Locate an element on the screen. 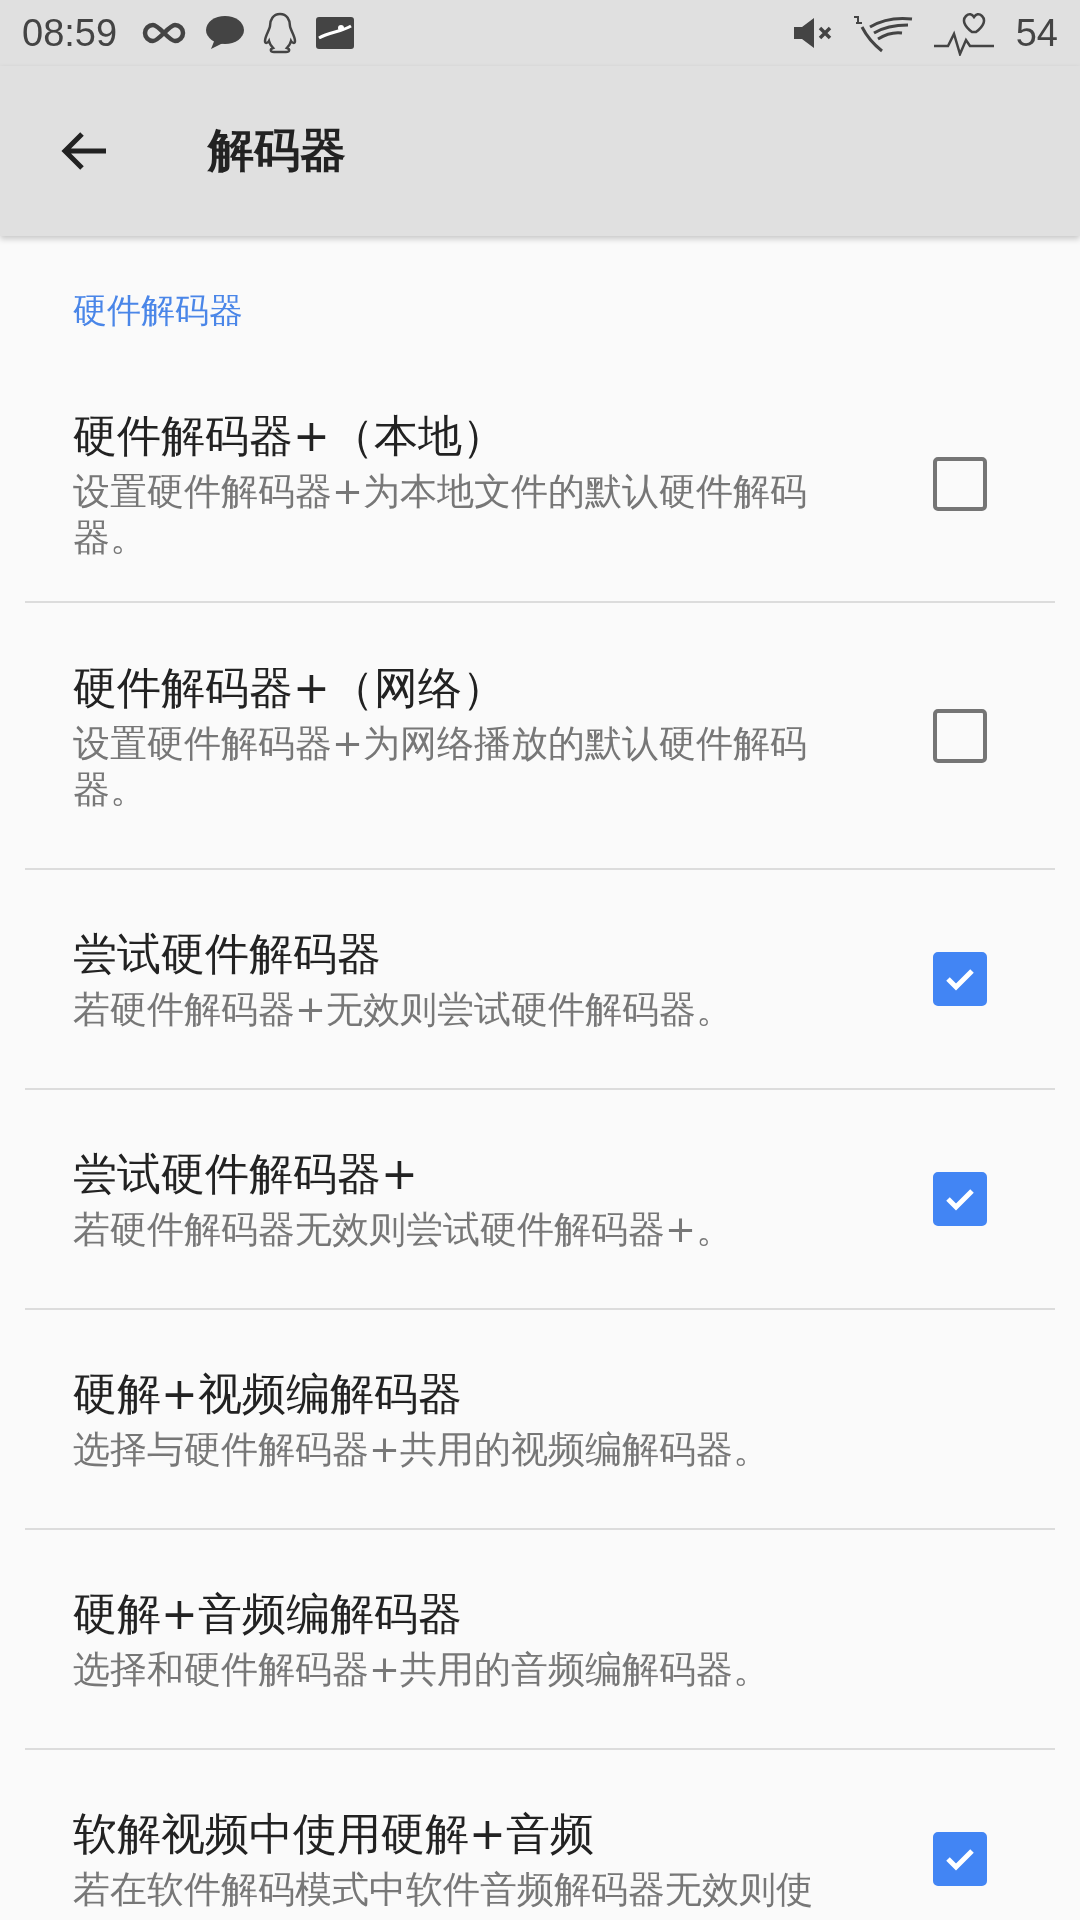 Image resolution: width=1080 pixels, height=1920 pixels. setting-item: 软解视频中使用硬解+音频 若在软件解码模式中软件音频解码器无效则使 is located at coordinates (540, 1835).